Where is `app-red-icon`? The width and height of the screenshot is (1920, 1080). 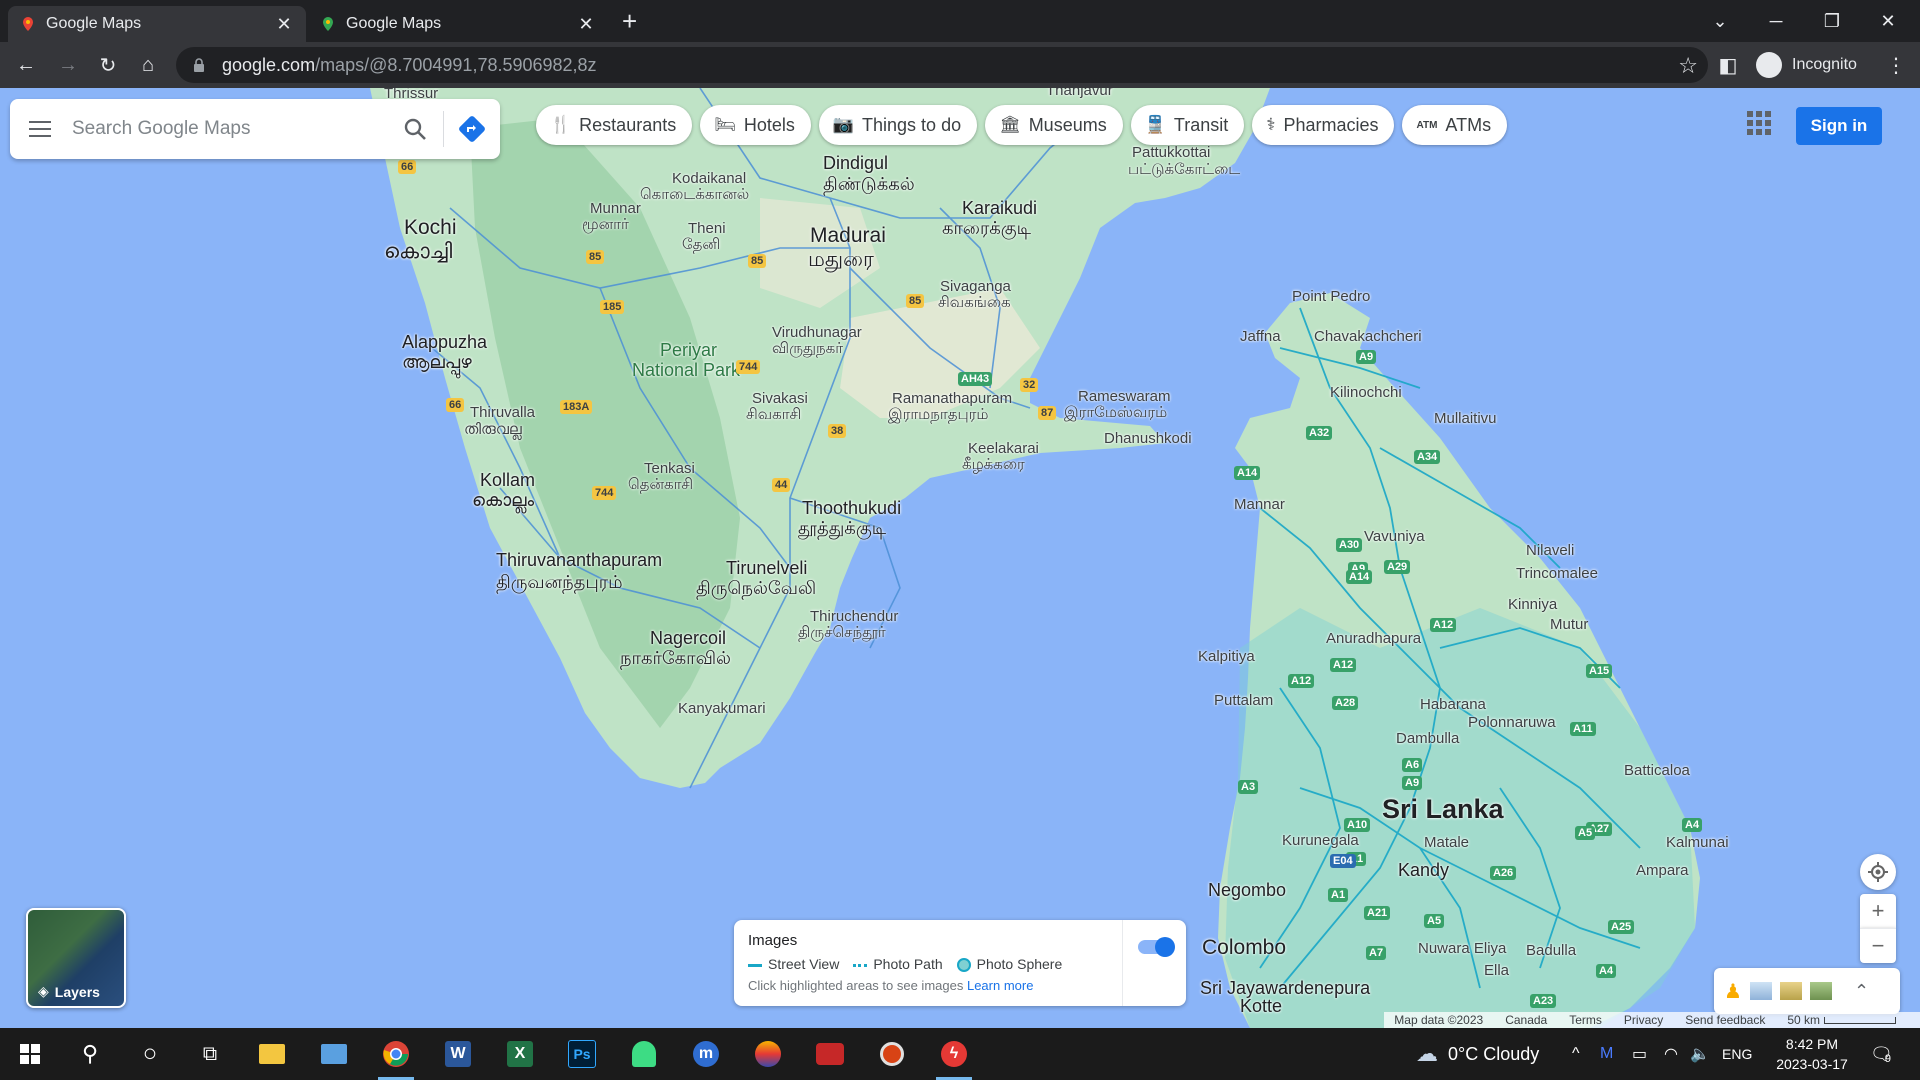 app-red-icon is located at coordinates (830, 1054).